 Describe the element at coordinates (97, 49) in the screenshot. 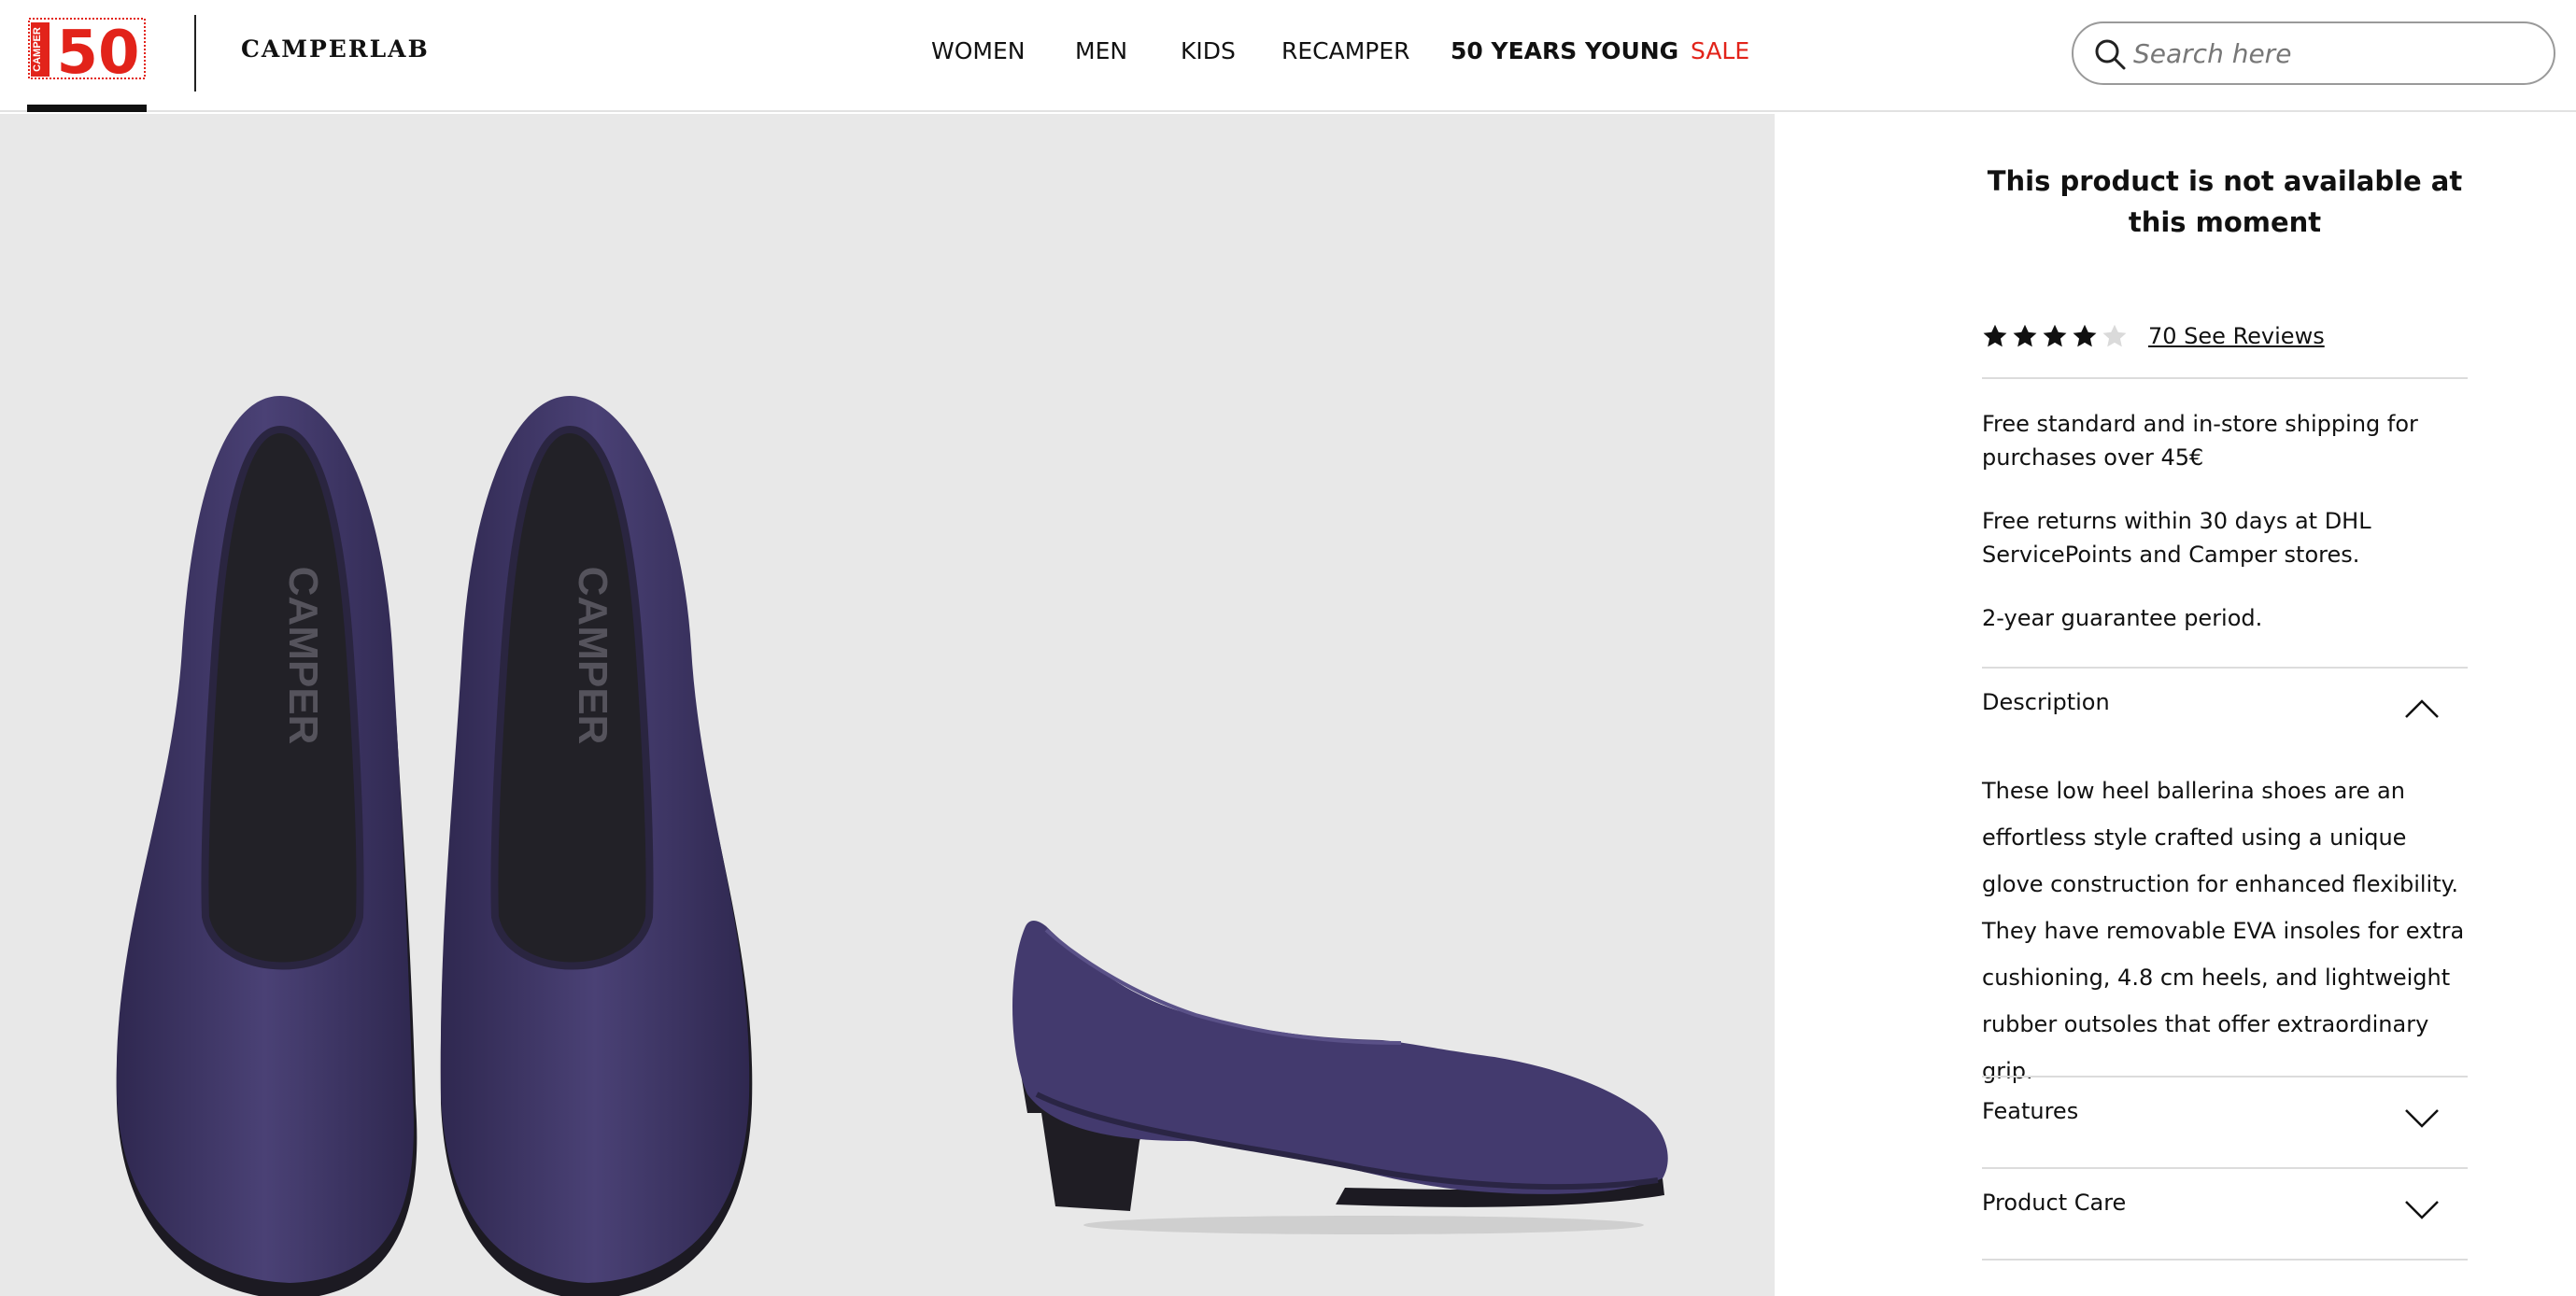

I see `svg-text: 50` at that location.